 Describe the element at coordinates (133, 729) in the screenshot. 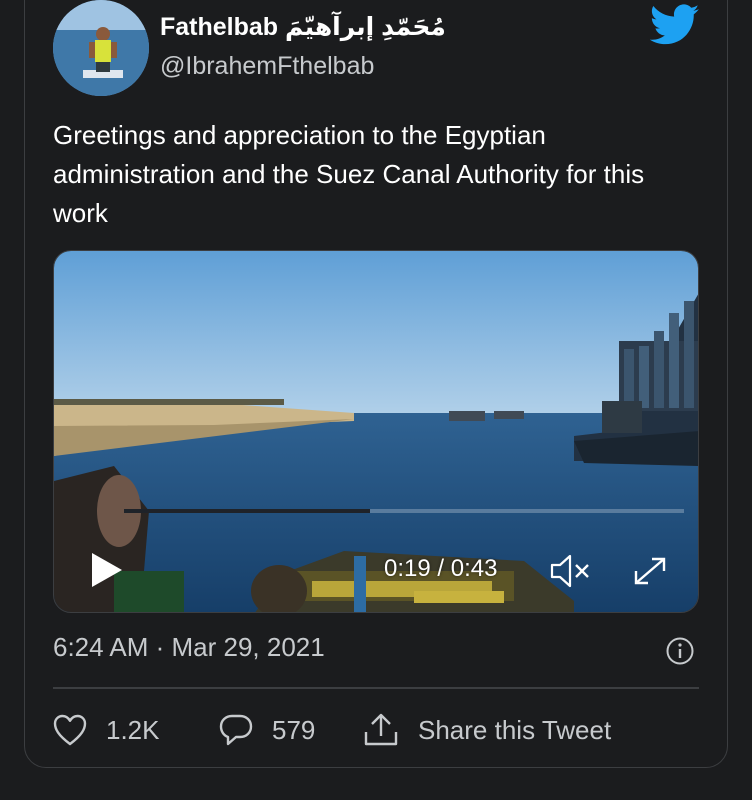

I see `like-count: 1.2K` at that location.